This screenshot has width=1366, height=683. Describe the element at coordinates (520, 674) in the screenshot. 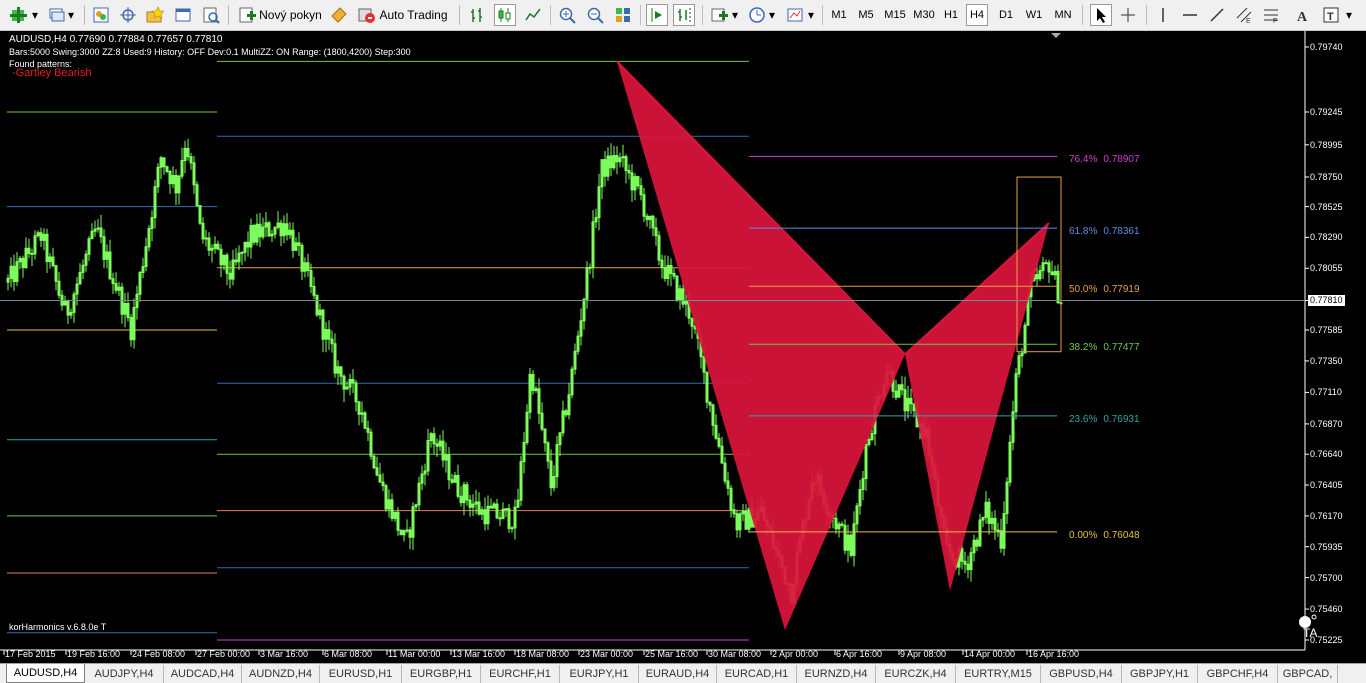

I see `tab-eurchf-h1: EURCHF,H1` at that location.